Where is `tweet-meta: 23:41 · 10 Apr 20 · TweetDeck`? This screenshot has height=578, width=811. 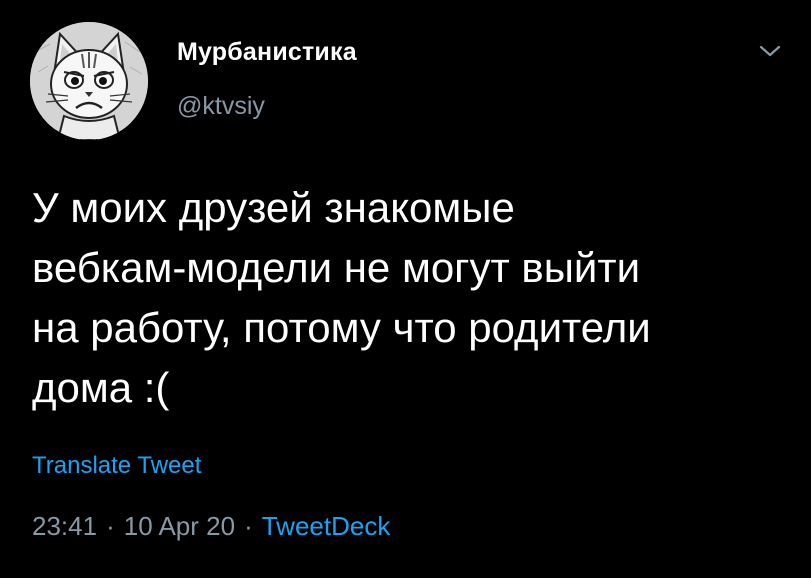
tweet-meta: 23:41 · 10 Apr 20 · TweetDeck is located at coordinates (211, 526).